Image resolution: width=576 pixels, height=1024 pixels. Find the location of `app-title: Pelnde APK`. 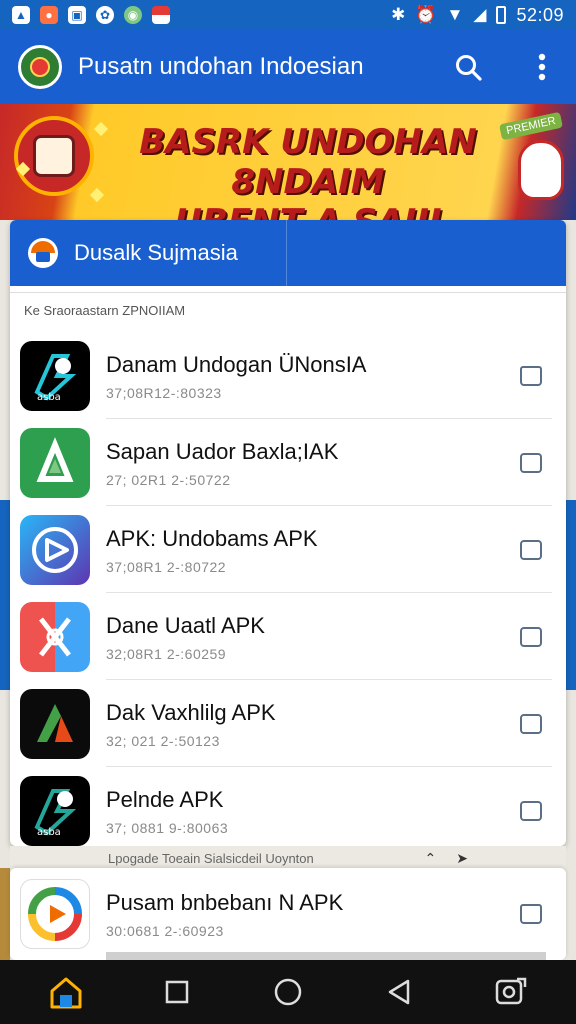

app-title: Pelnde APK is located at coordinates (165, 799).